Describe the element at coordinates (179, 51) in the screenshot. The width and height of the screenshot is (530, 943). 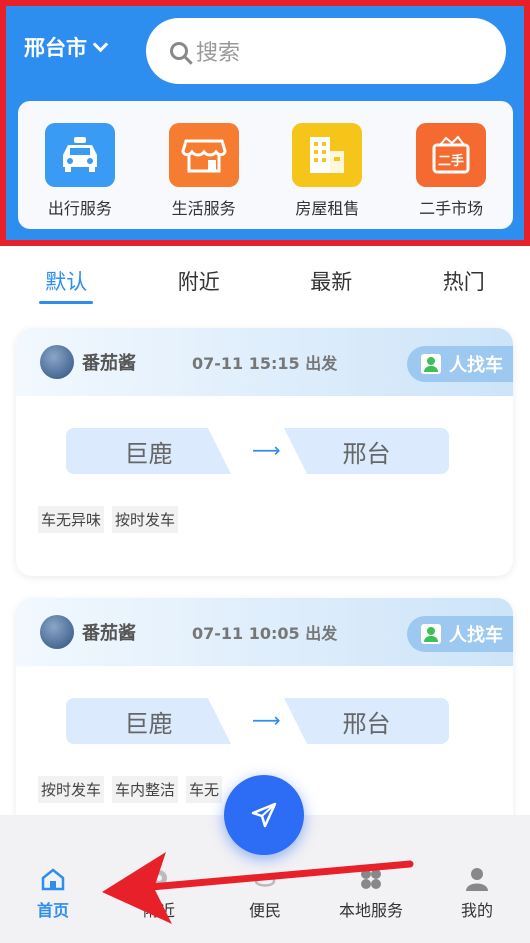
I see `search-icon` at that location.